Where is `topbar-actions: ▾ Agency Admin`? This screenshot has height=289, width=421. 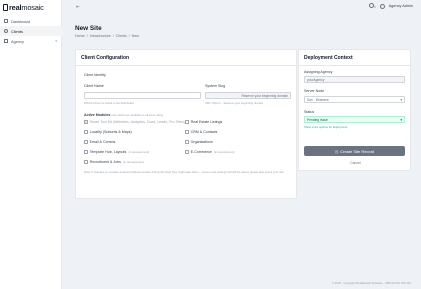
topbar-actions: ▾ Agency Admin is located at coordinates (391, 6).